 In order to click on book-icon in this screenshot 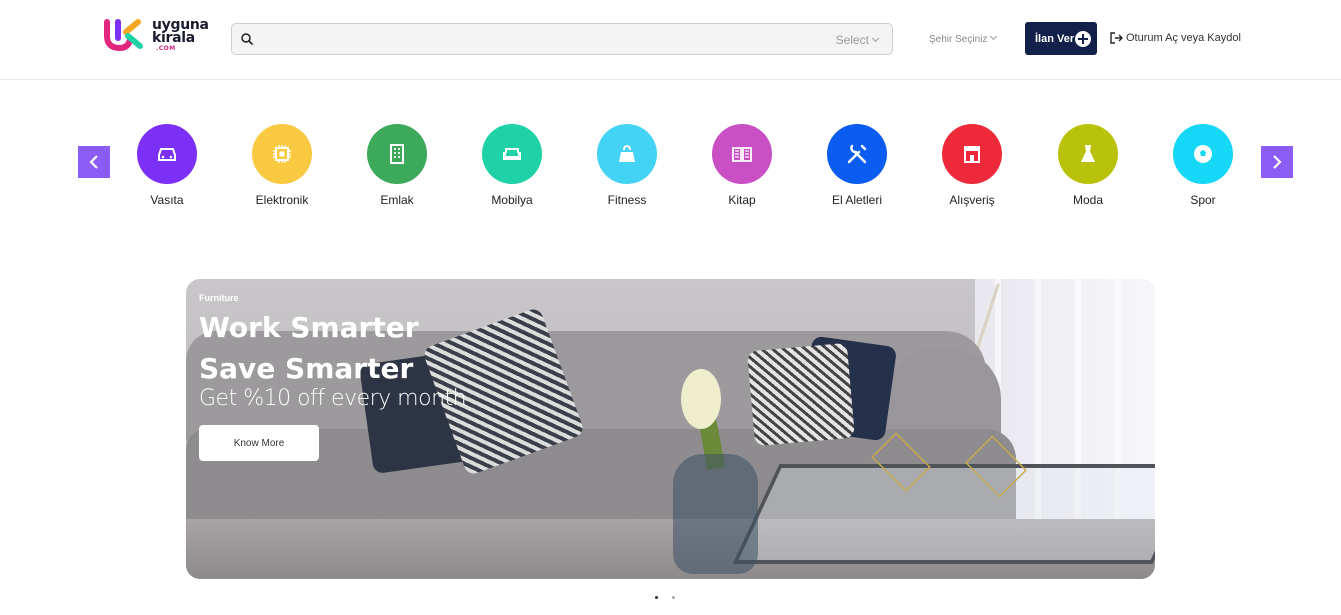, I will do `click(742, 154)`.